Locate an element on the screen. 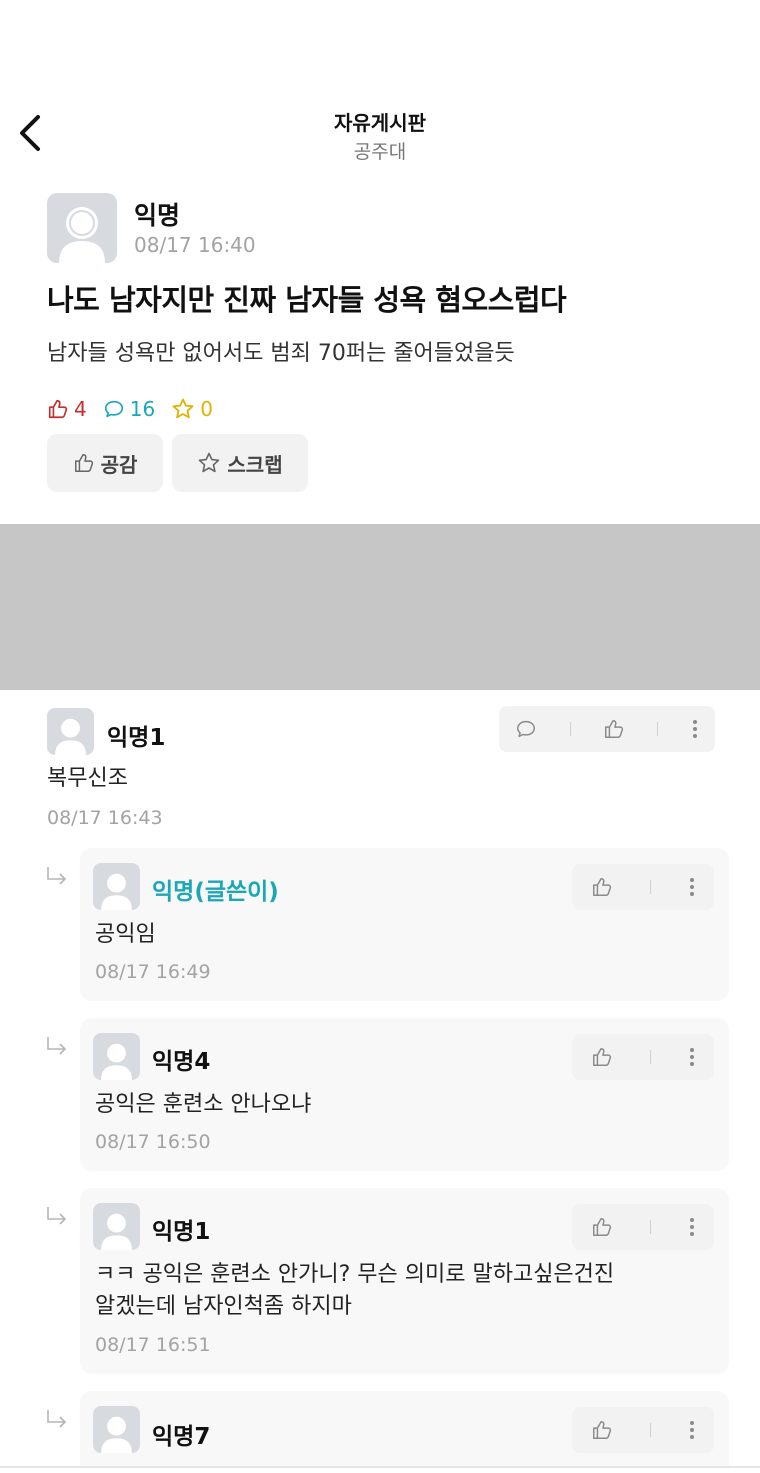  like-button: 공감 is located at coordinates (105, 463).